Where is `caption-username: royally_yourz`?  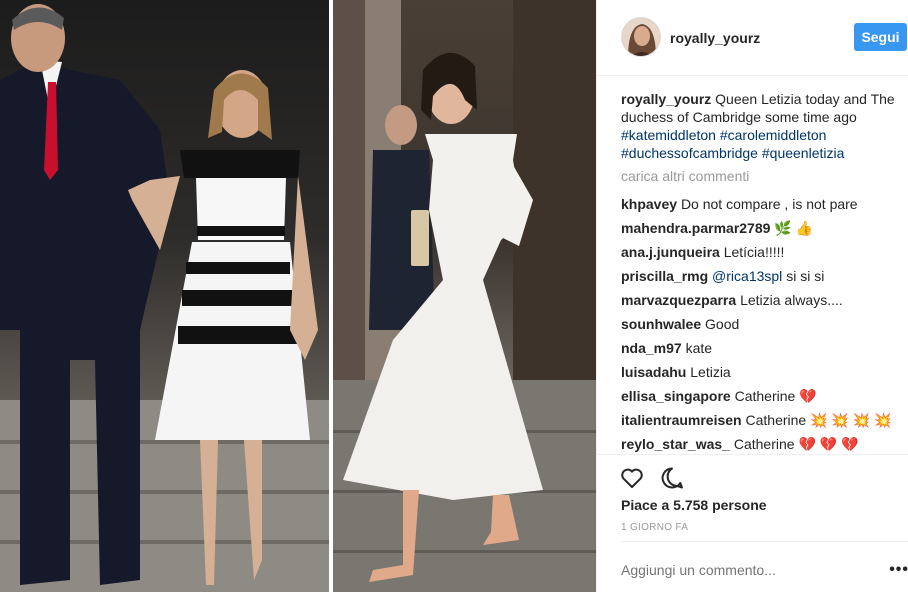 caption-username: royally_yourz is located at coordinates (666, 99).